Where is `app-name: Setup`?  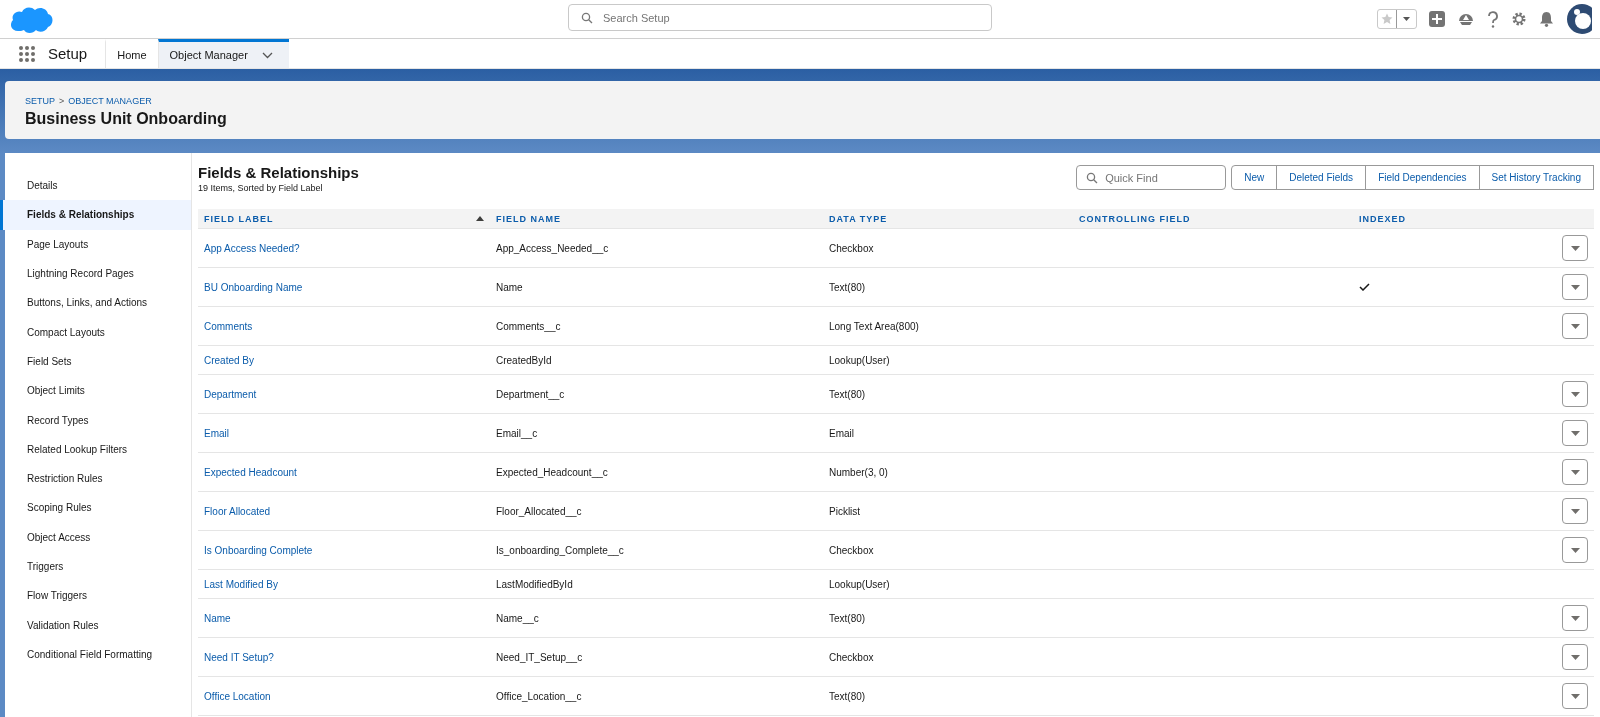
app-name: Setup is located at coordinates (68, 53).